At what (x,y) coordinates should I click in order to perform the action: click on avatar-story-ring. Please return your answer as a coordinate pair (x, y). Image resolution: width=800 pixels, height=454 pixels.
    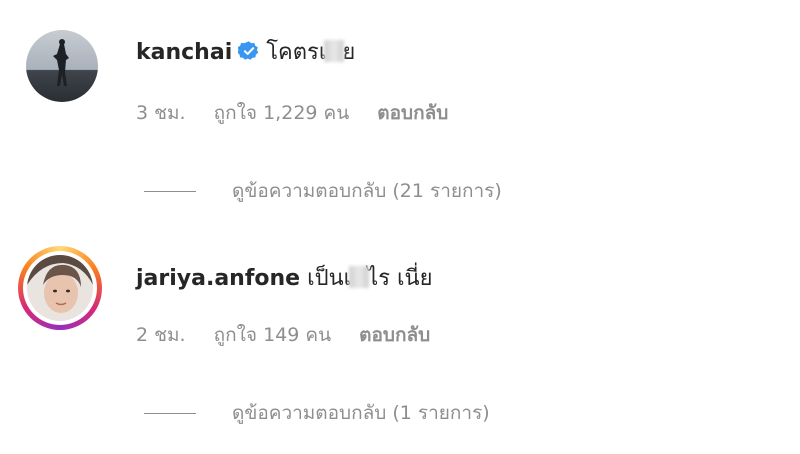
    Looking at the image, I should click on (60, 288).